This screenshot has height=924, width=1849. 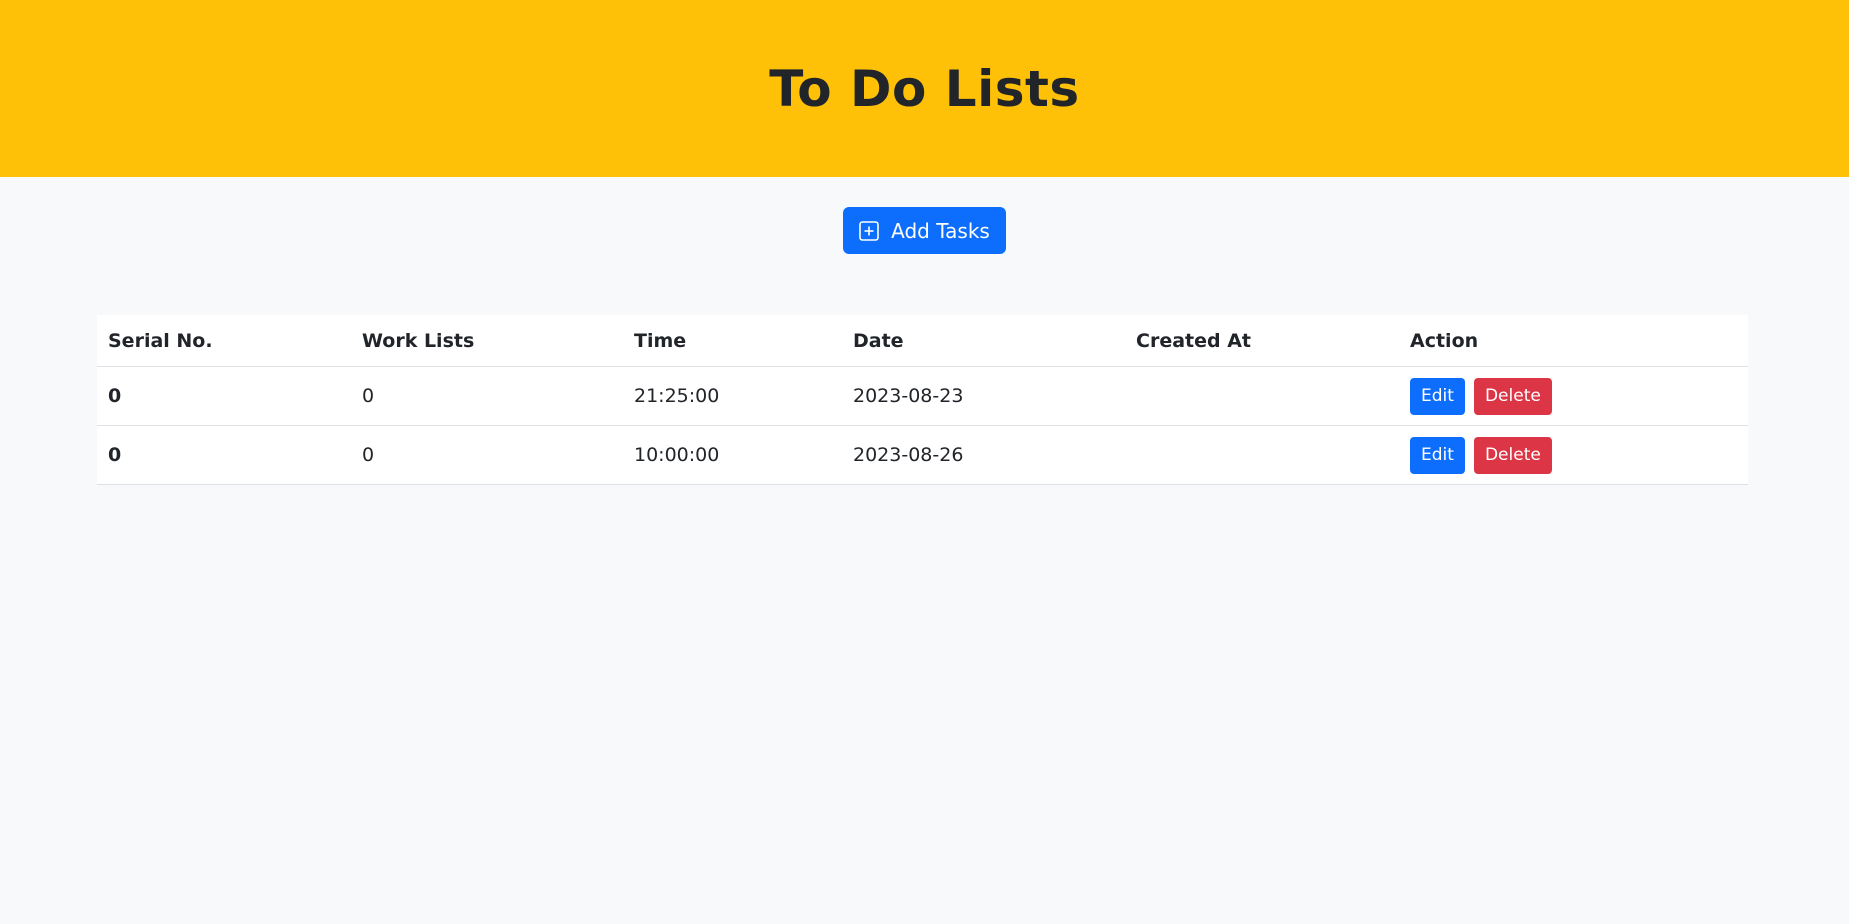 I want to click on add-tasks-label: Add Tasks, so click(x=940, y=230).